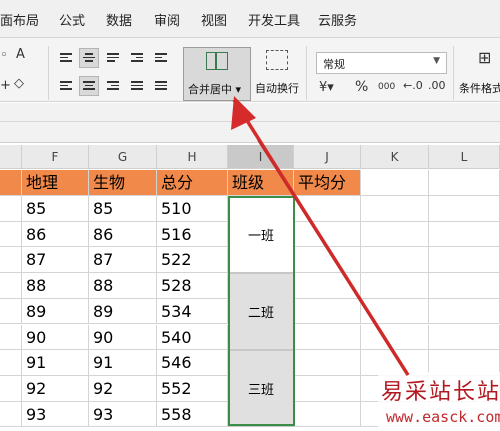 Image resolution: width=500 pixels, height=431 pixels. Describe the element at coordinates (89, 86) in the screenshot. I see `align-center-icon` at that location.